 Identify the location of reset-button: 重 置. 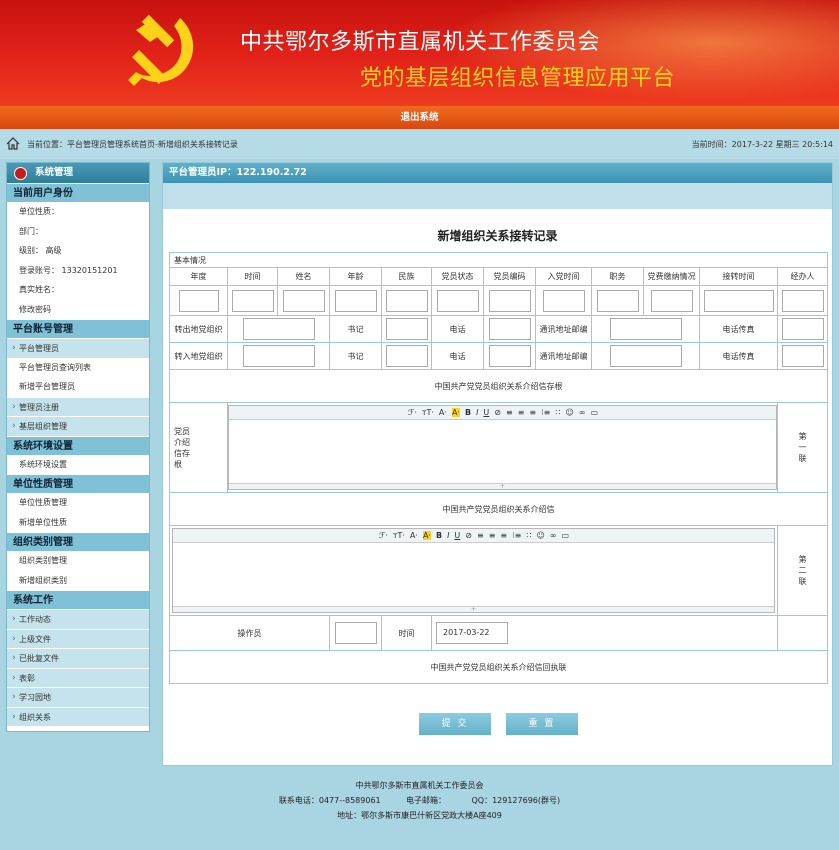
(541, 724).